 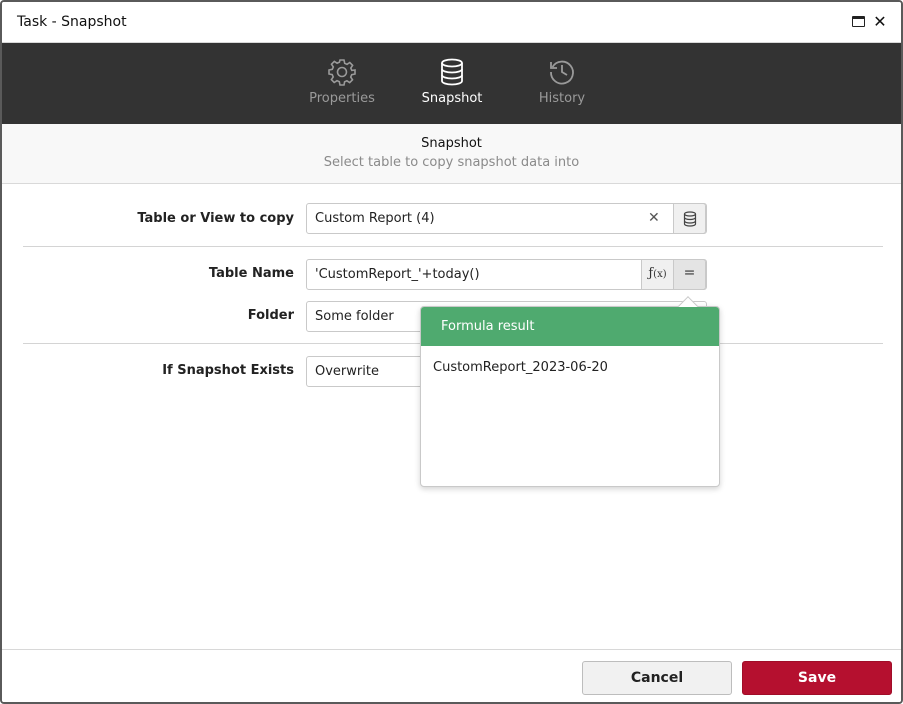 I want to click on table-name-value: 'CustomReport_'+today(), so click(x=397, y=274).